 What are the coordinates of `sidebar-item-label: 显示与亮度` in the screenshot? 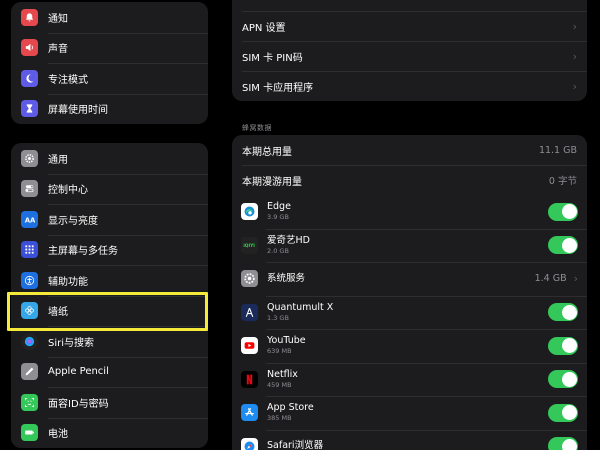 It's located at (73, 221).